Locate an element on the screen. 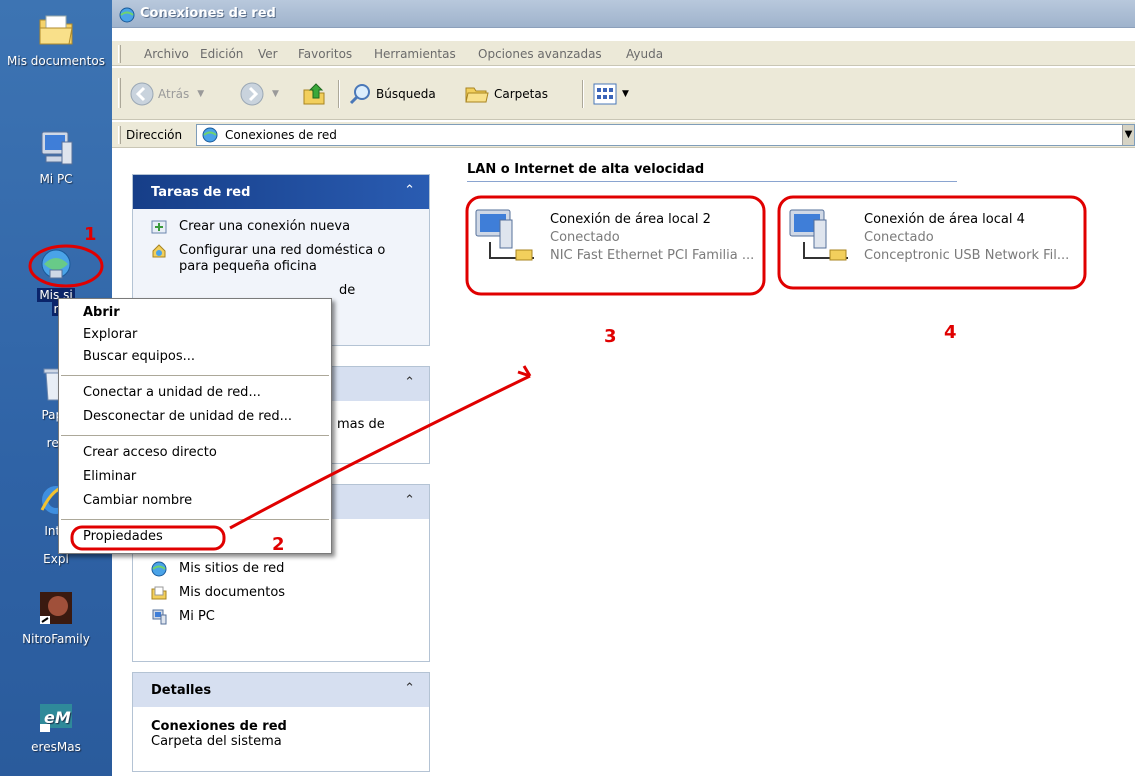  toolbar-grip is located at coordinates (119, 93).